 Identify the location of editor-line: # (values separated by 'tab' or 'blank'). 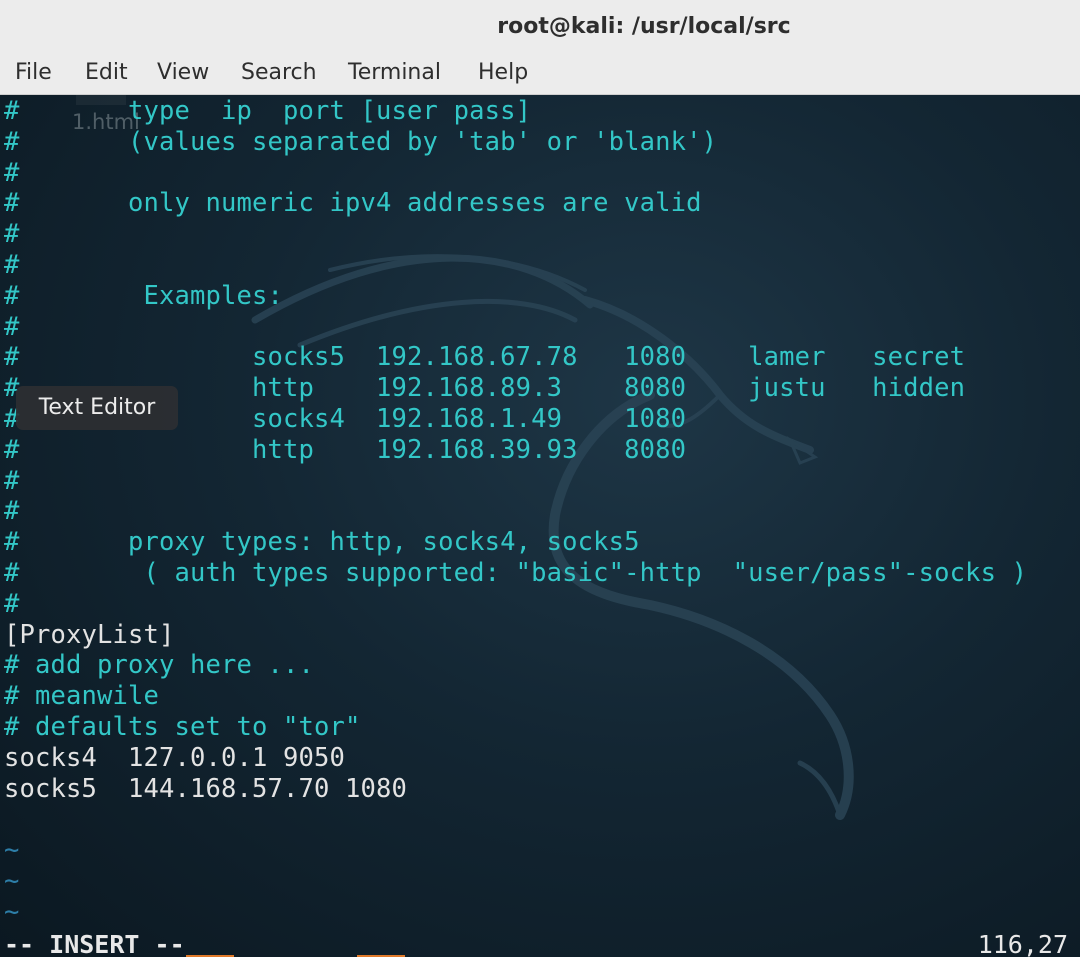
(361, 141).